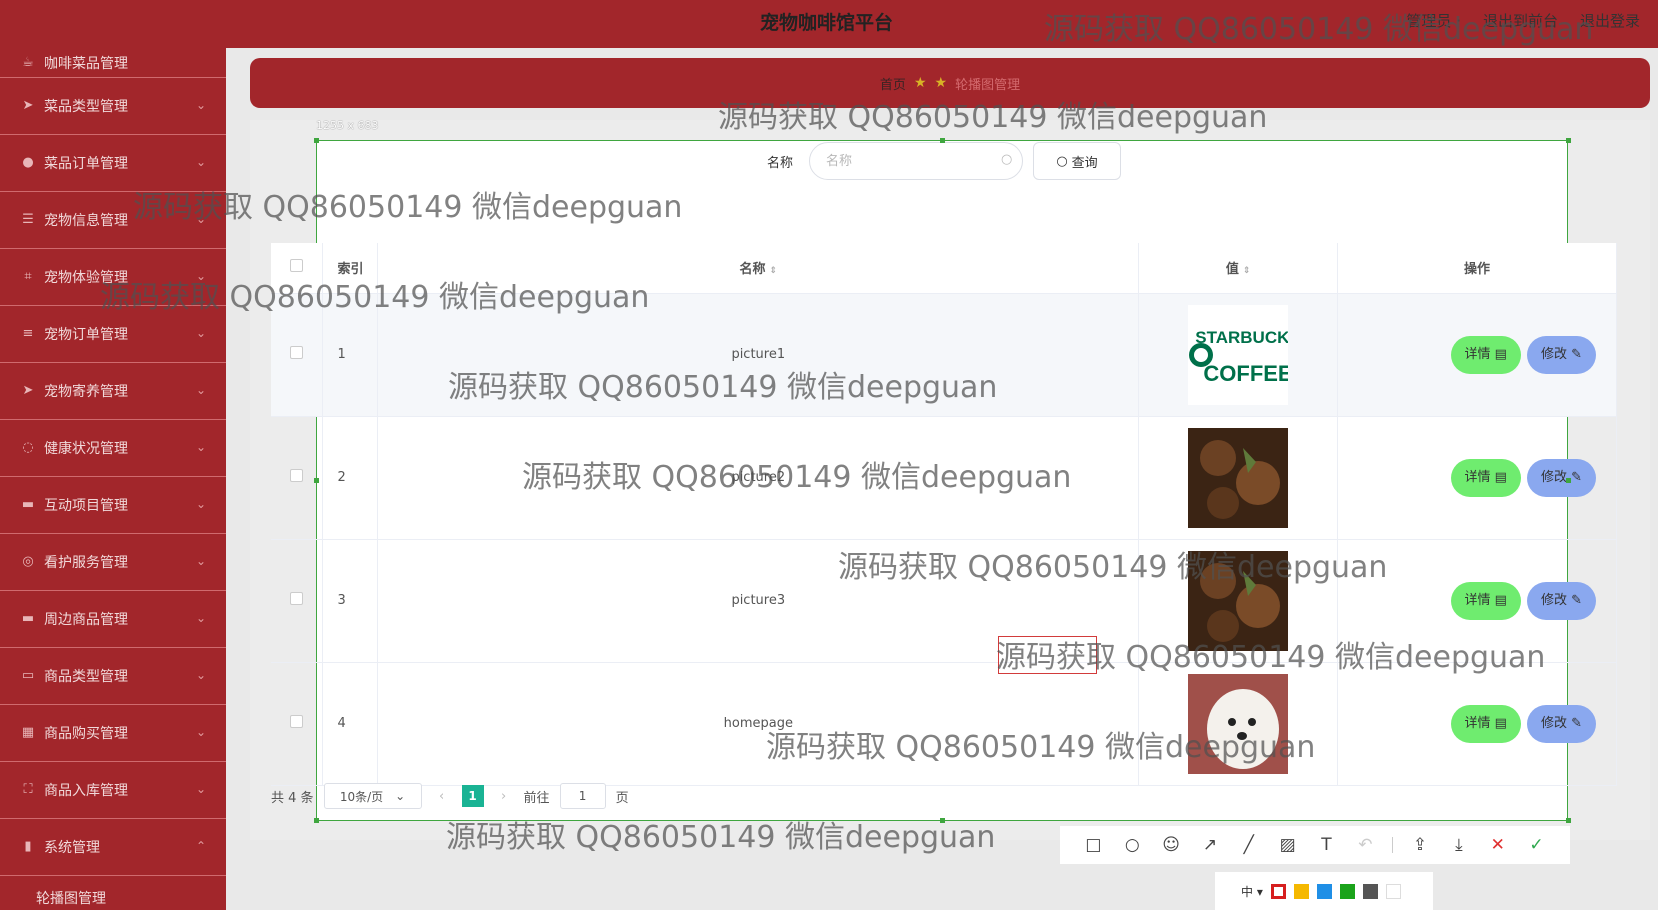 The width and height of the screenshot is (1658, 910). Describe the element at coordinates (1301, 891) in the screenshot. I see `color-swatch-yellow` at that location.